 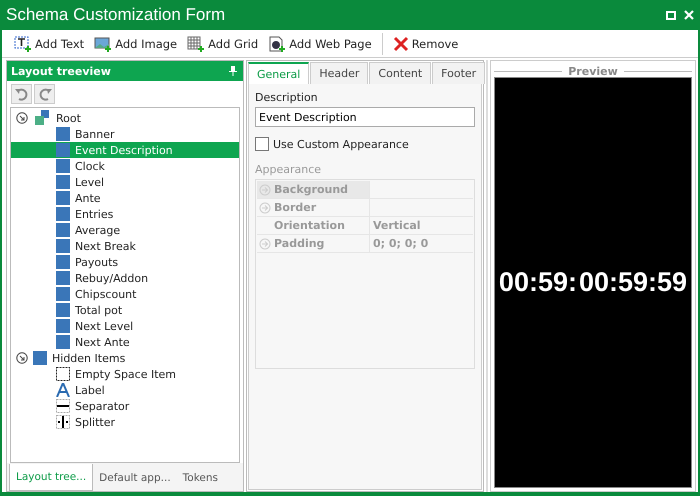 What do you see at coordinates (279, 73) in the screenshot?
I see `tab: General` at bounding box center [279, 73].